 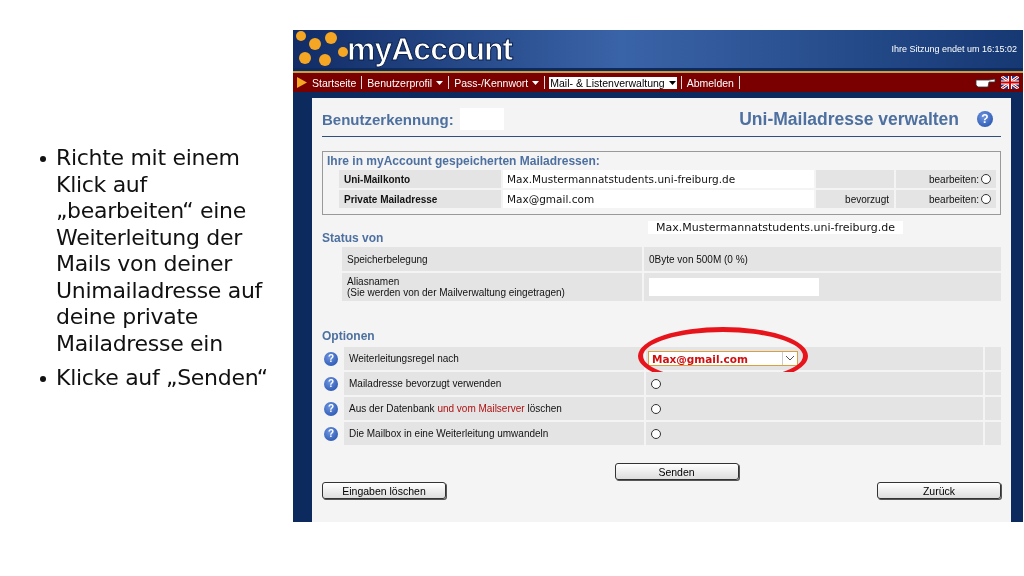 I want to click on table-cell: bevorzugt, so click(x=855, y=199).